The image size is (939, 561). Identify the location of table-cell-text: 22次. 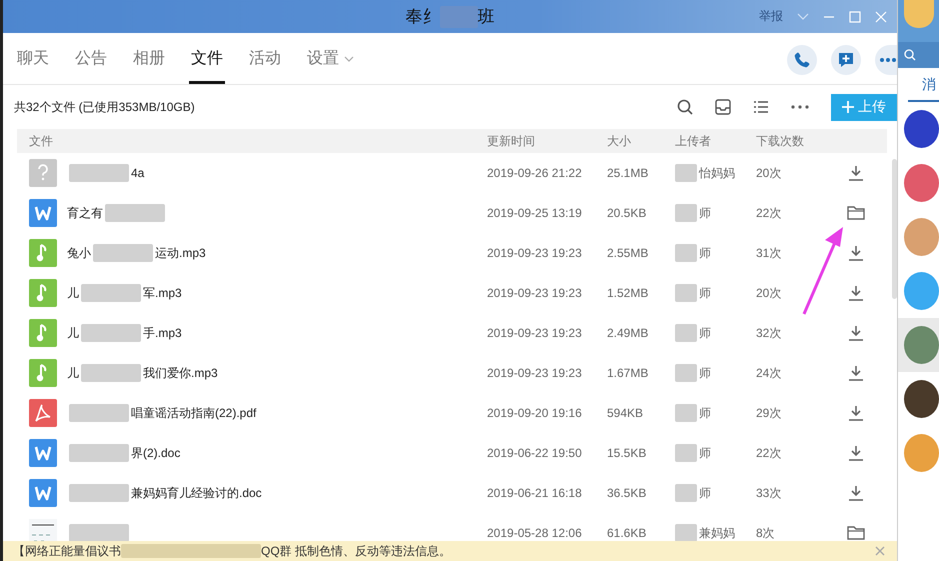
(769, 213).